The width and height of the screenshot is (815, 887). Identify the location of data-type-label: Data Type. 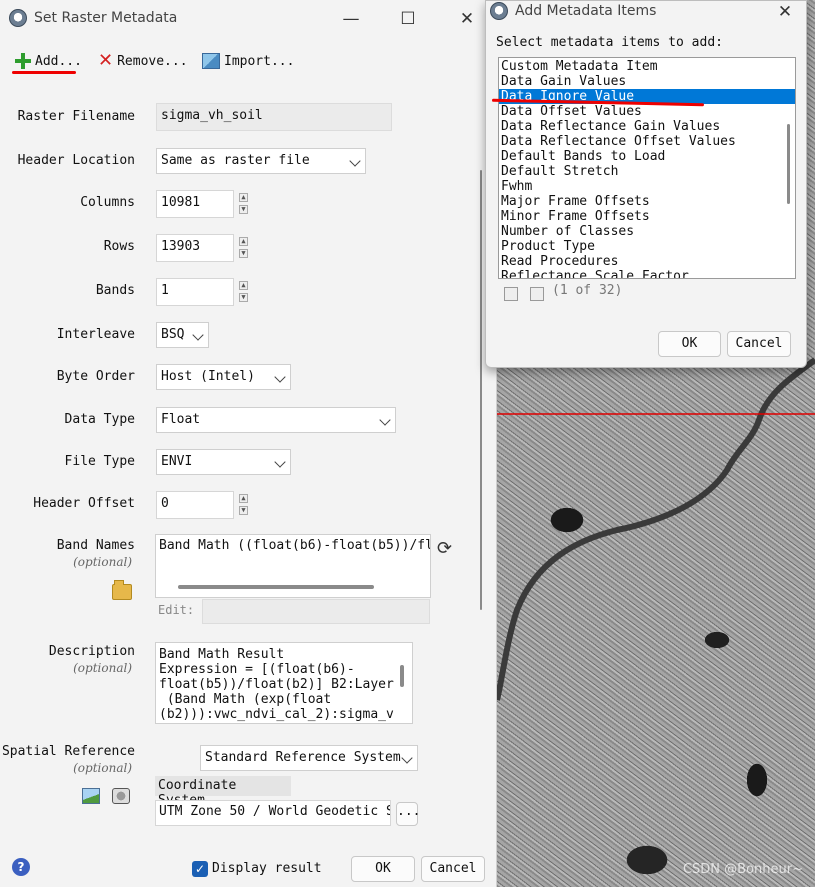
(99, 419).